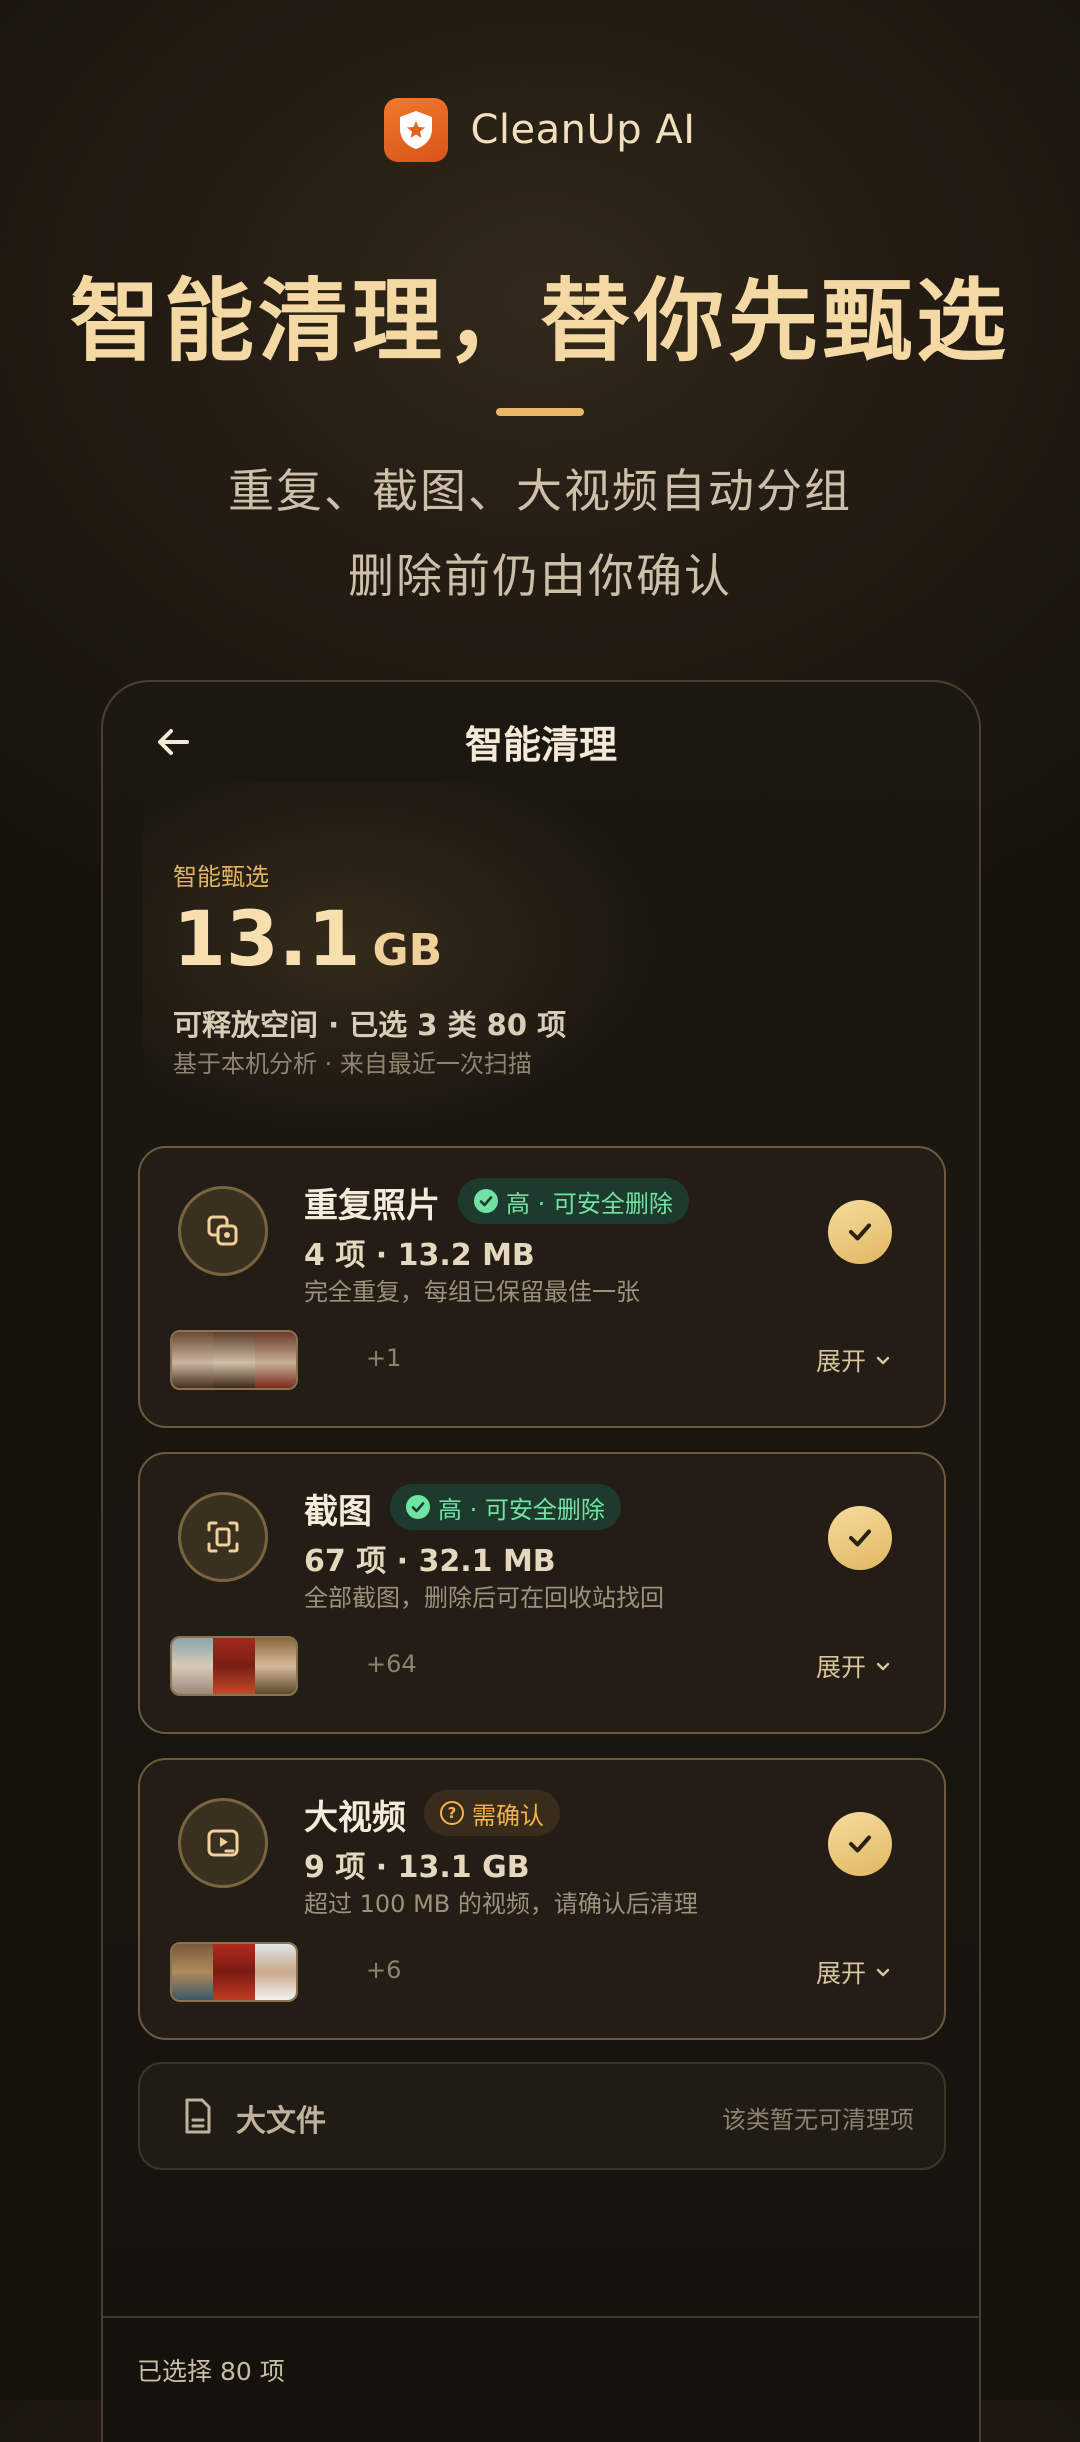  Describe the element at coordinates (484, 1598) in the screenshot. I see `card-description: 全部截图，删除后可在回收站找回` at that location.